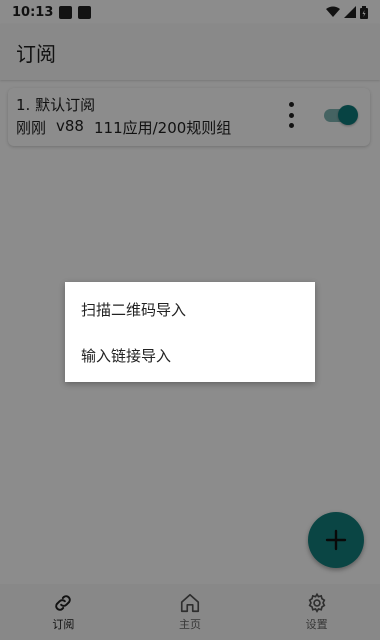  I want to click on import-menu: 扫描二维码导入 输入链接导入, so click(190, 332).